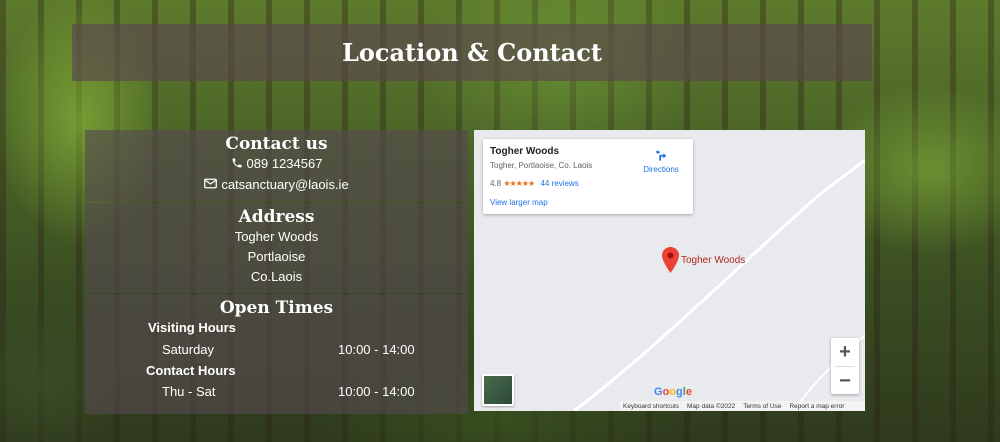 Image resolution: width=1000 pixels, height=442 pixels. I want to click on page-title: Location & Contact, so click(472, 52).